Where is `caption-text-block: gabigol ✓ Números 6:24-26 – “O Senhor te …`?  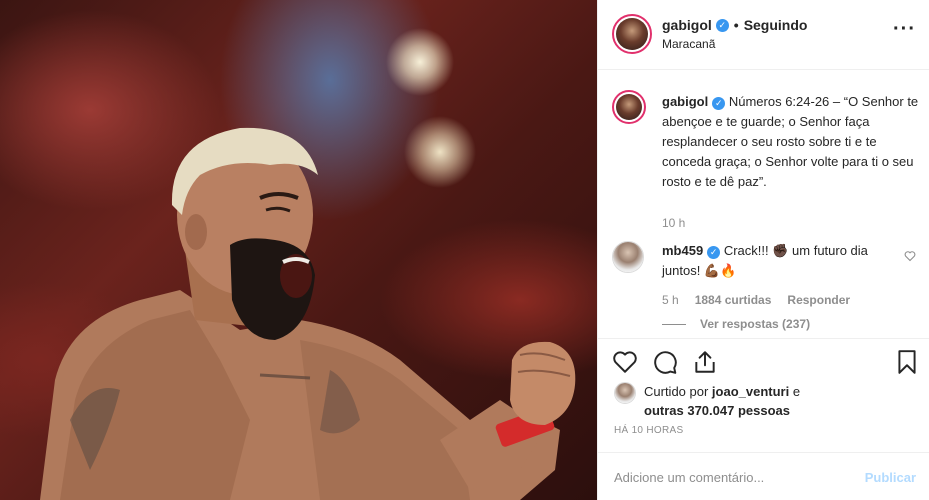
caption-text-block: gabigol ✓ Números 6:24-26 – “O Senhor te … is located at coordinates (791, 142).